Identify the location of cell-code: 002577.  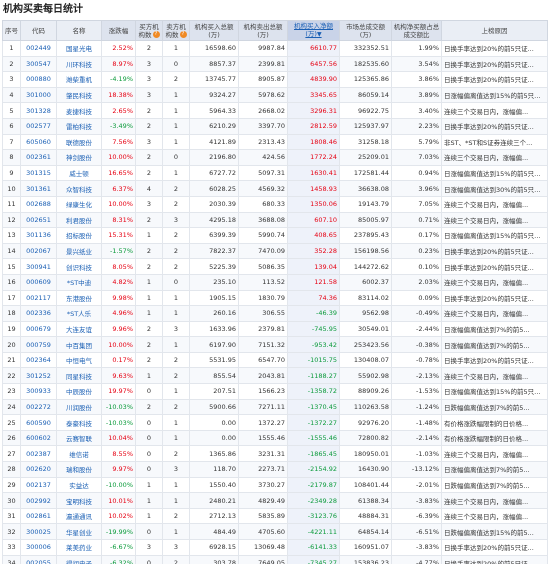
(38, 126).